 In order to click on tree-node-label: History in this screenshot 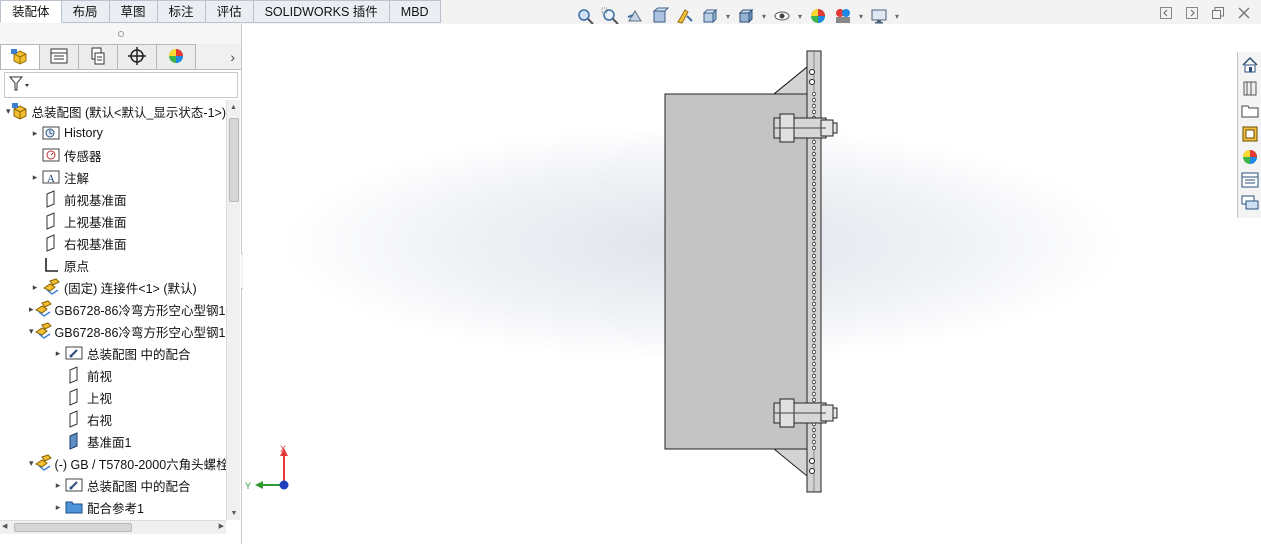, I will do `click(83, 133)`.